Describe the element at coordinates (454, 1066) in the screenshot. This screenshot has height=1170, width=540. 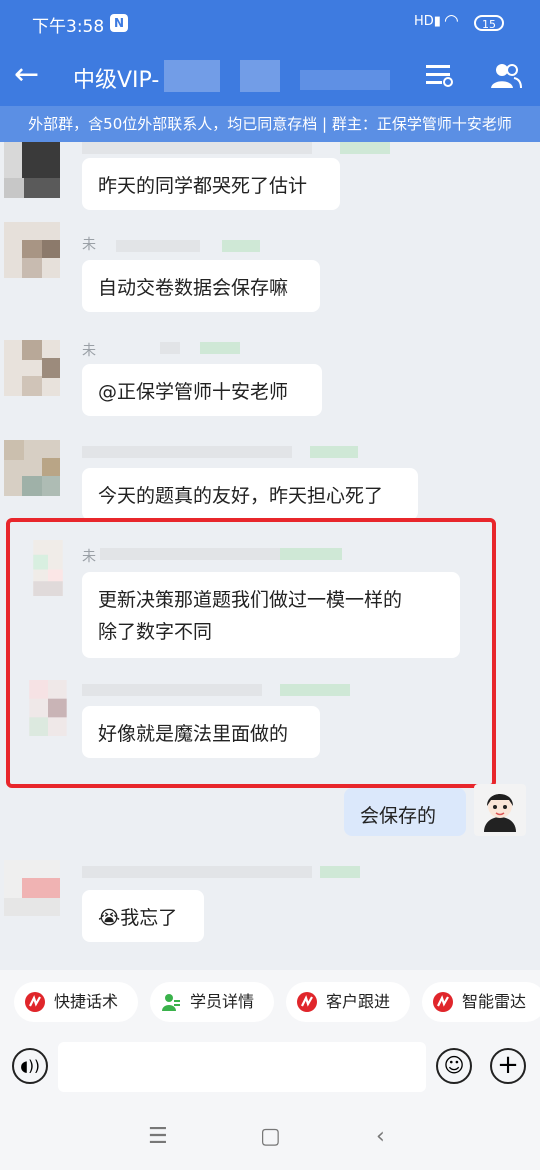
I see `emoji-icon: ☺` at that location.